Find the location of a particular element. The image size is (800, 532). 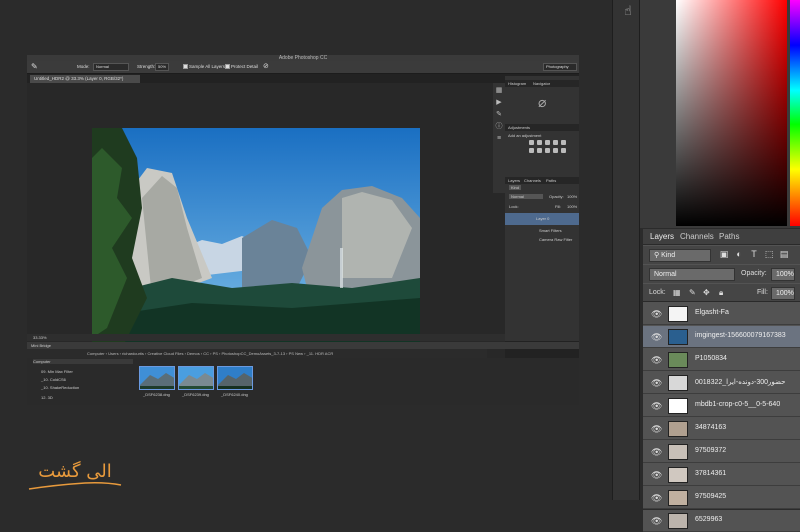

mode-select: Normal is located at coordinates (111, 67).